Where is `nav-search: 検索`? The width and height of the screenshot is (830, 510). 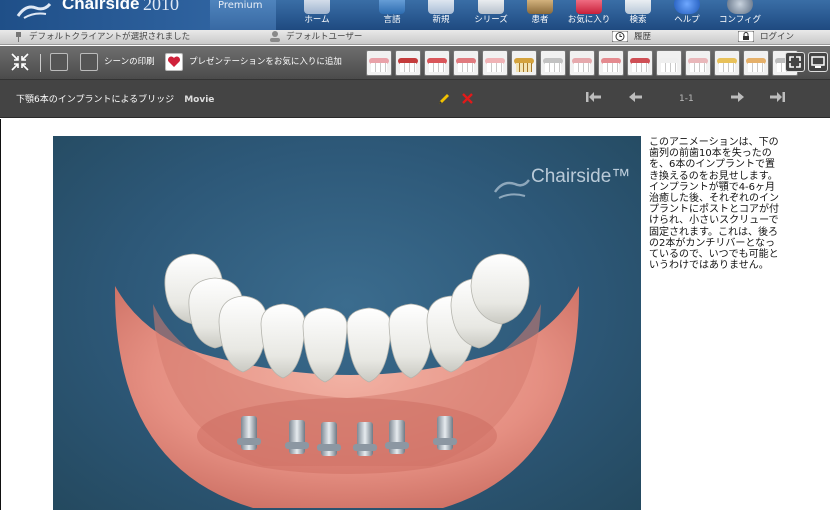
nav-search: 検索 is located at coordinates (638, 15).